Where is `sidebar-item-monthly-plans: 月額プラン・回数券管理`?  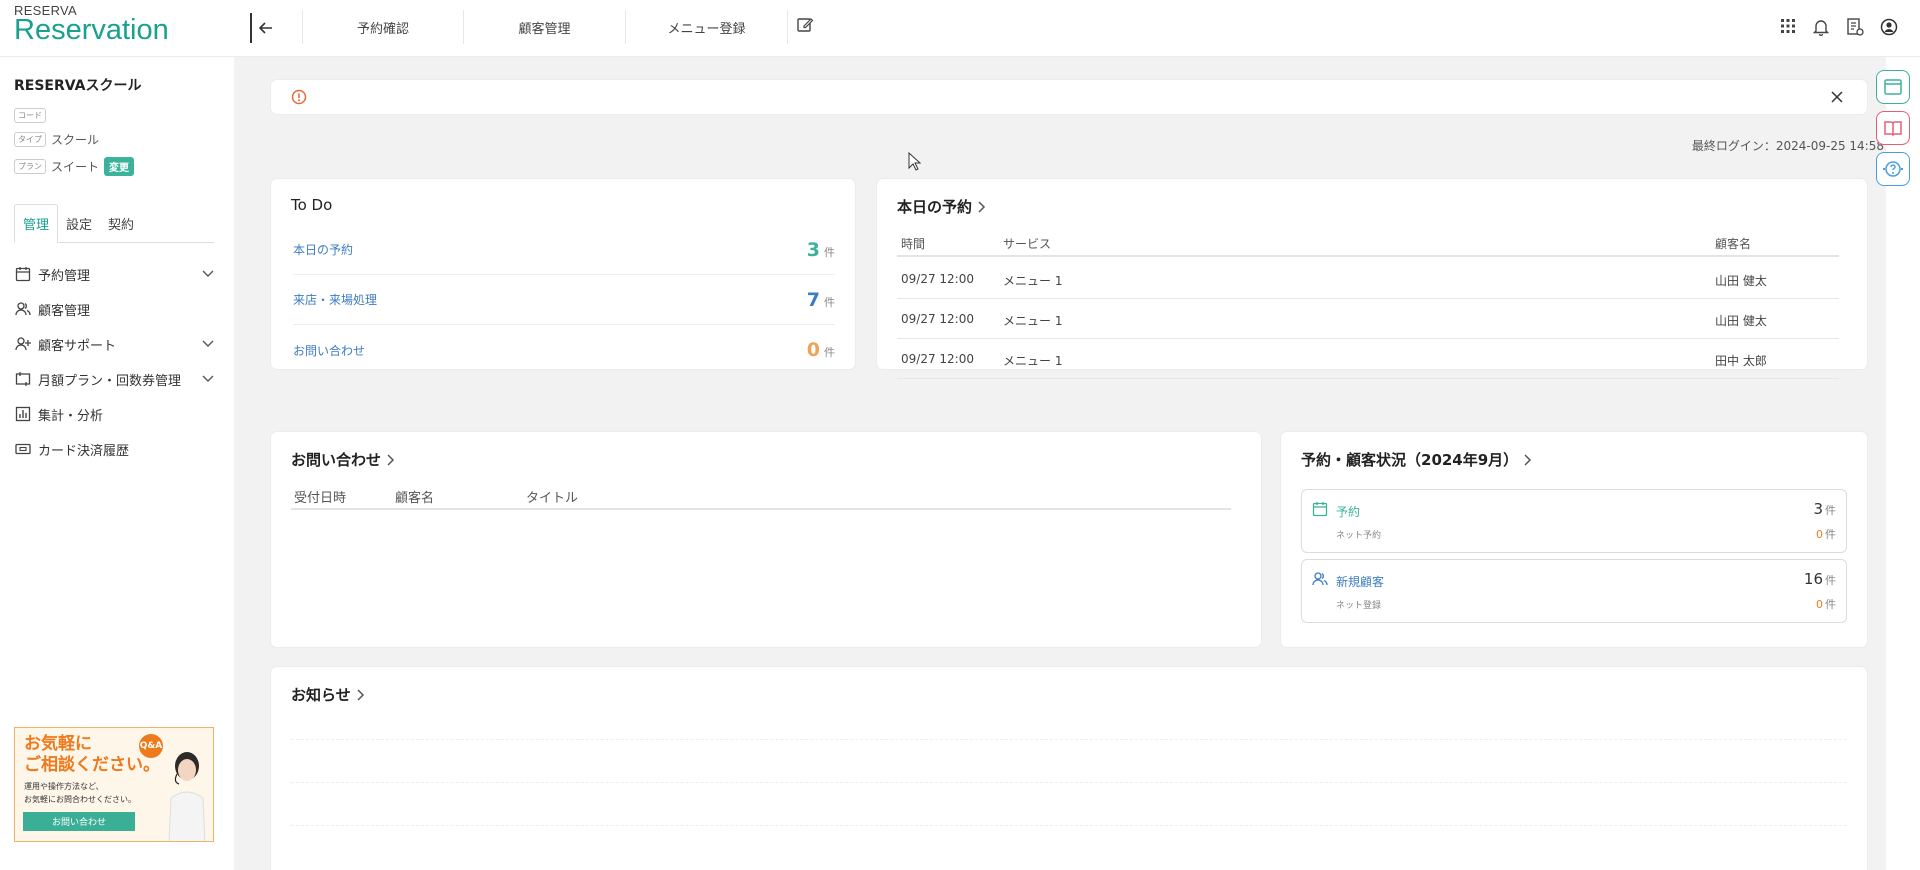
sidebar-item-monthly-plans: 月額プラン・回数券管理 is located at coordinates (114, 379).